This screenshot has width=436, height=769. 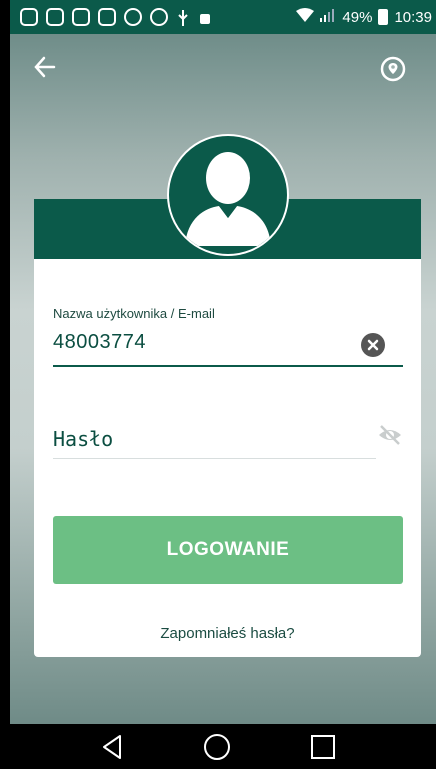 What do you see at coordinates (214, 439) in the screenshot?
I see `password-field` at bounding box center [214, 439].